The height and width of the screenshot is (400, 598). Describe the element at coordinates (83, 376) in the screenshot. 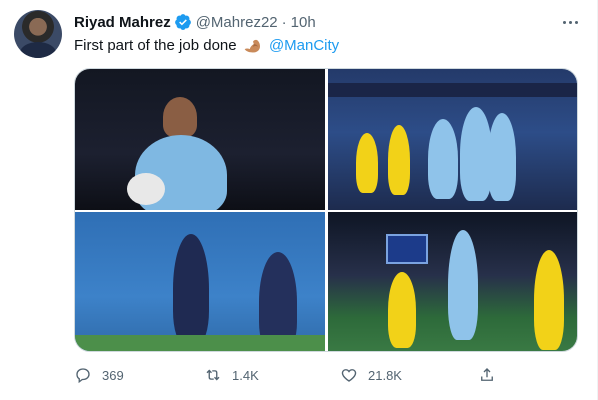

I see `reply-icon` at that location.